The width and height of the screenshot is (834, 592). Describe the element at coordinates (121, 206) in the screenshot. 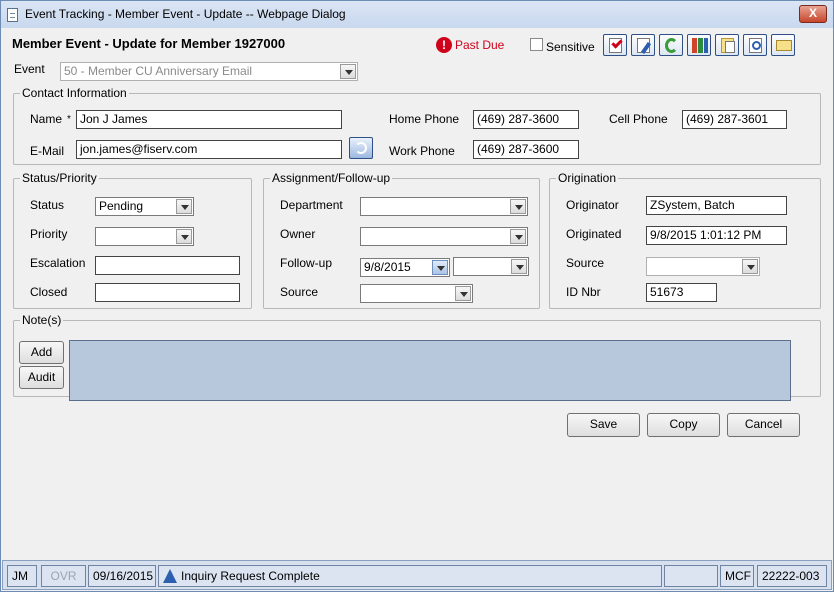

I see `status-value: Pending` at that location.